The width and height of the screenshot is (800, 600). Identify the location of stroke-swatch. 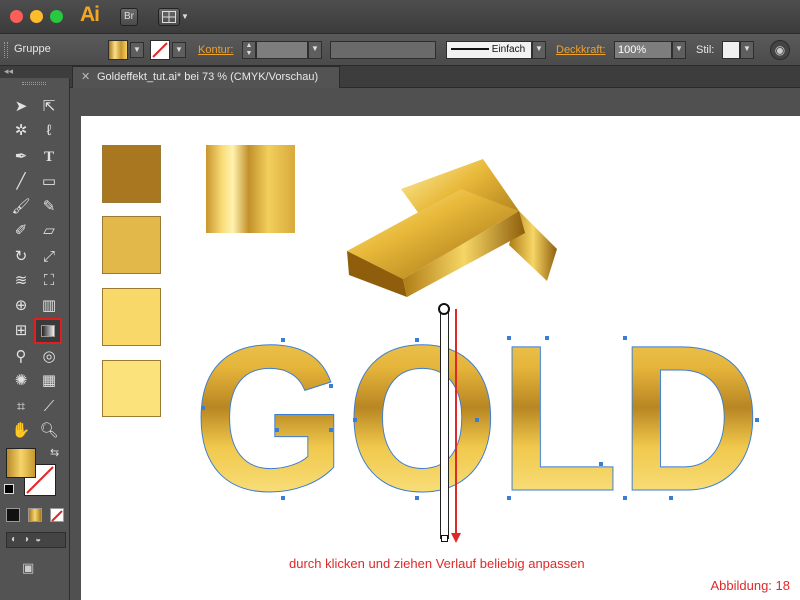
(160, 50).